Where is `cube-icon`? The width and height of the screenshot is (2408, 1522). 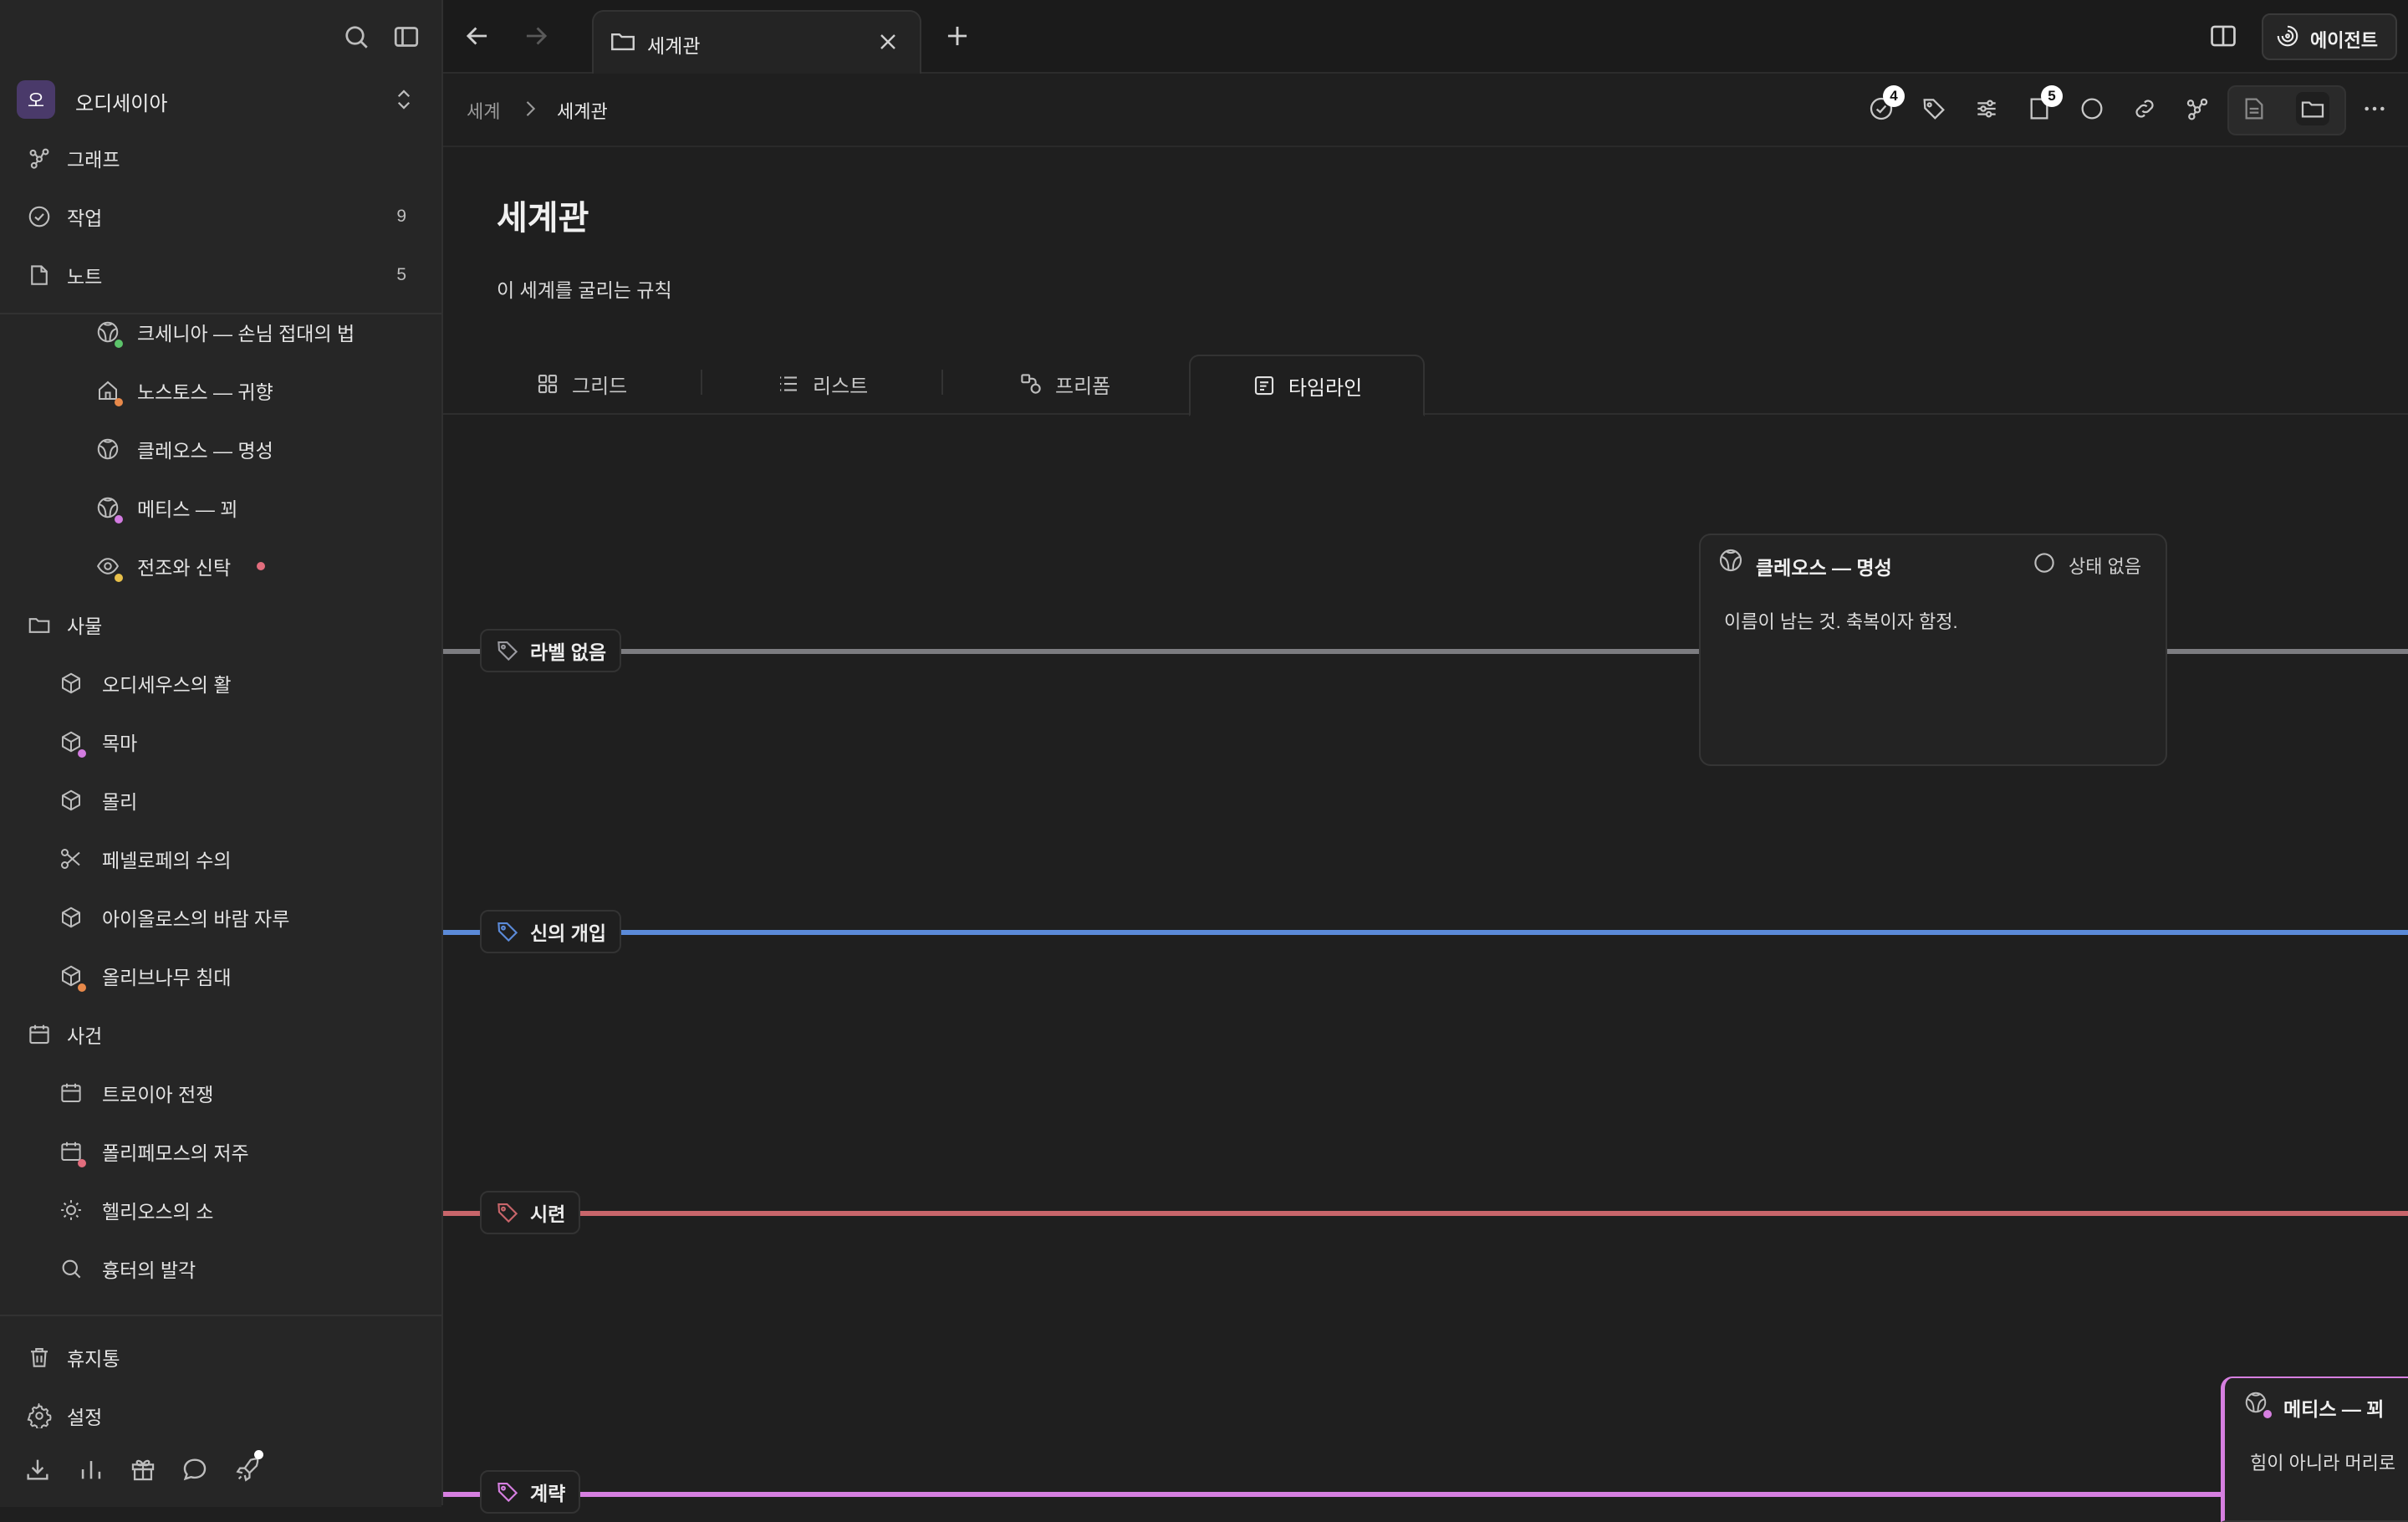 cube-icon is located at coordinates (71, 800).